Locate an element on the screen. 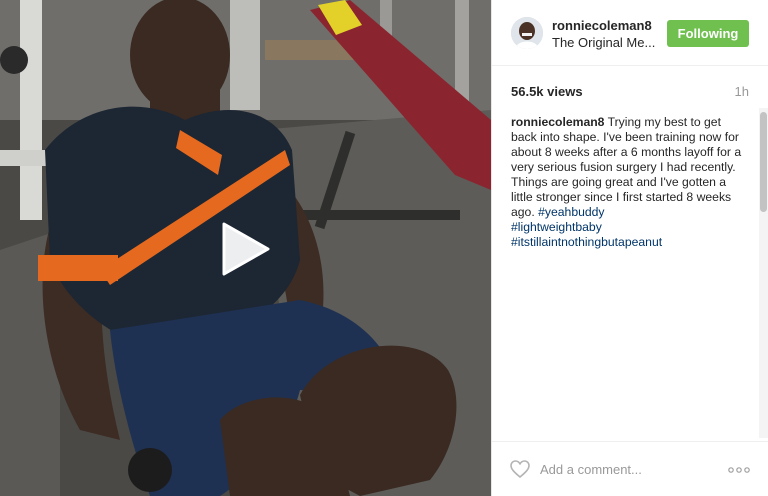  comment-input is located at coordinates (630, 469).